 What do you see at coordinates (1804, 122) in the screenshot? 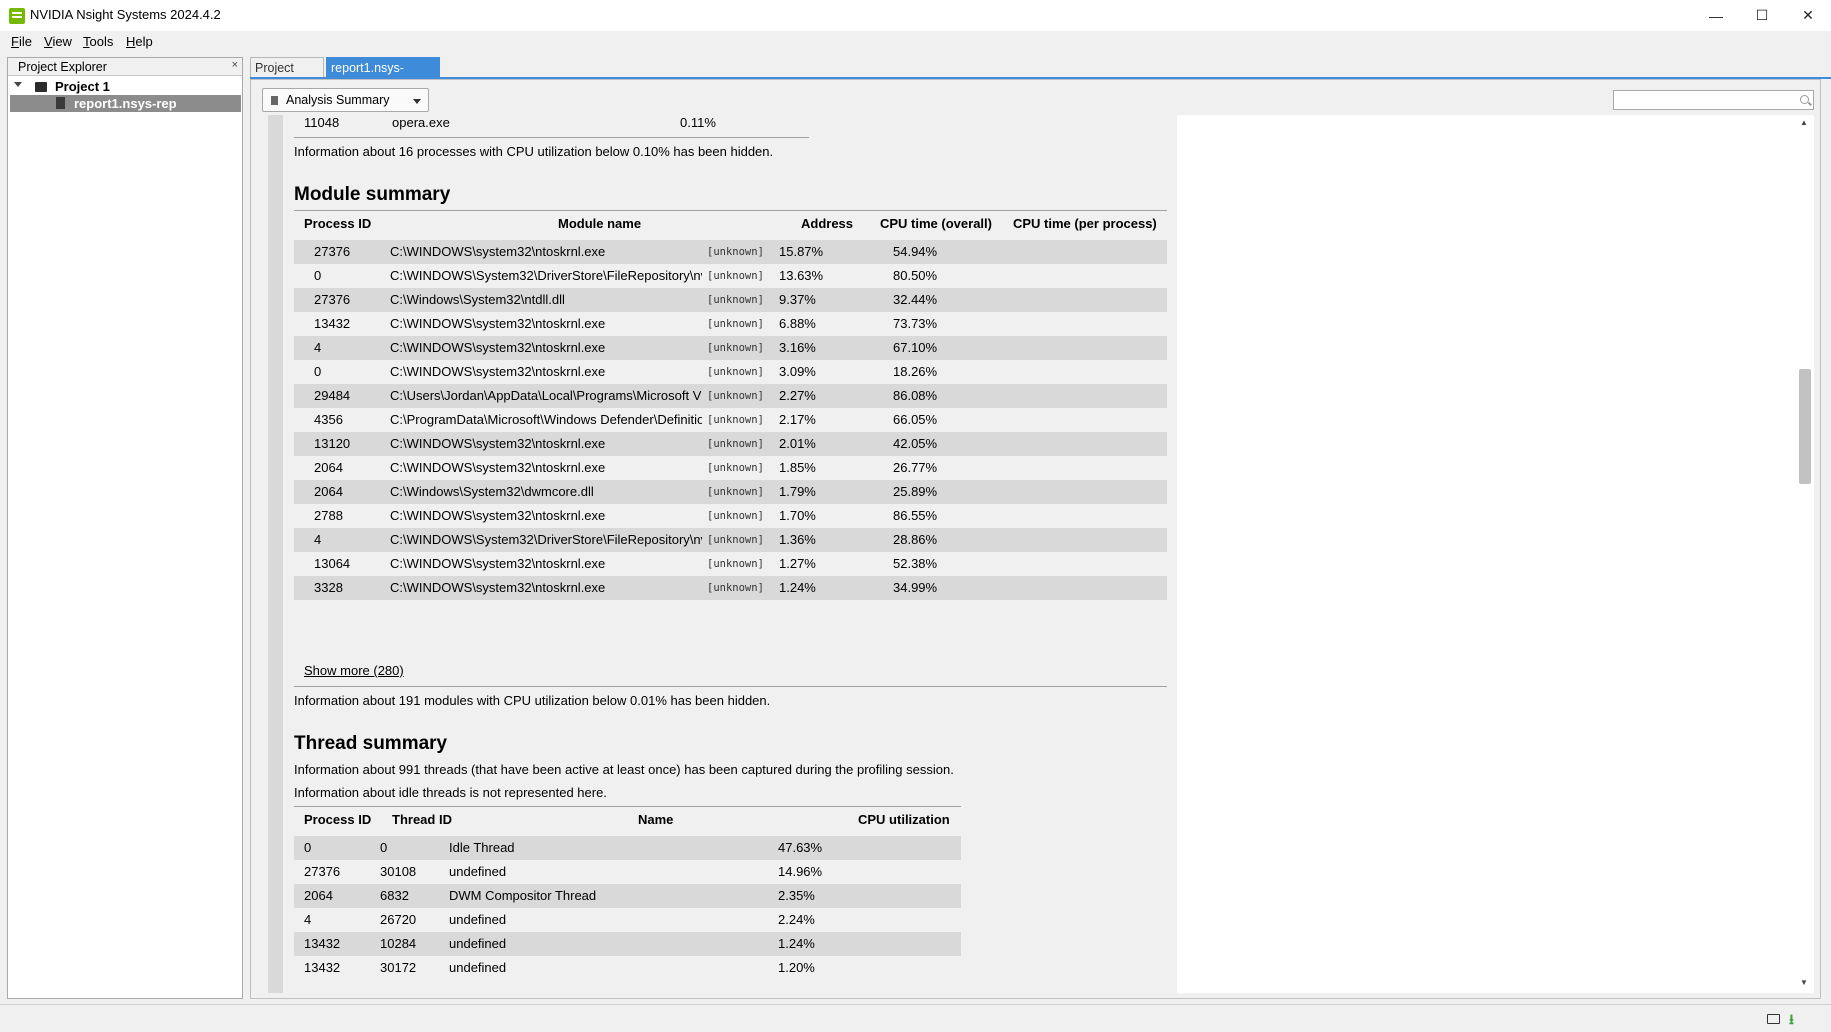
I see `scroll-up-icon: ▲` at bounding box center [1804, 122].